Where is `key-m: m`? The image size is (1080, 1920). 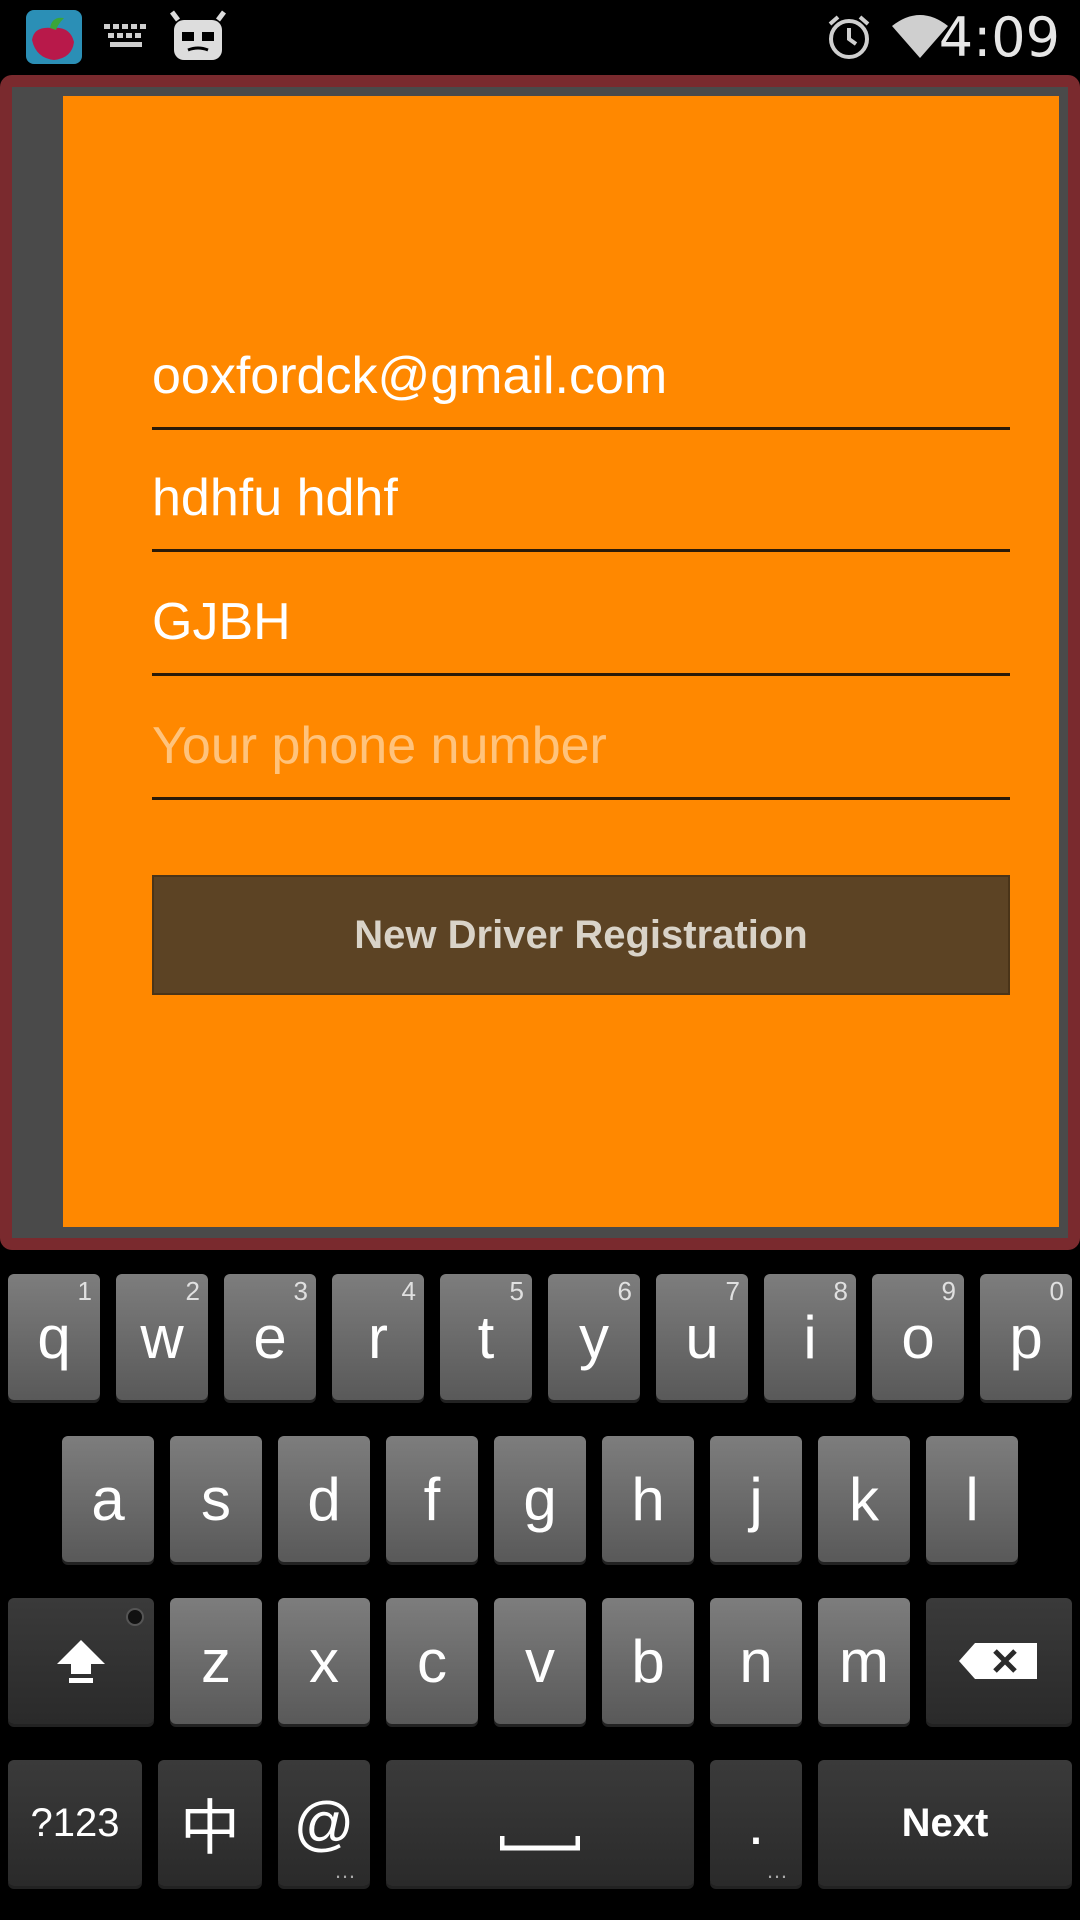 key-m: m is located at coordinates (864, 1661).